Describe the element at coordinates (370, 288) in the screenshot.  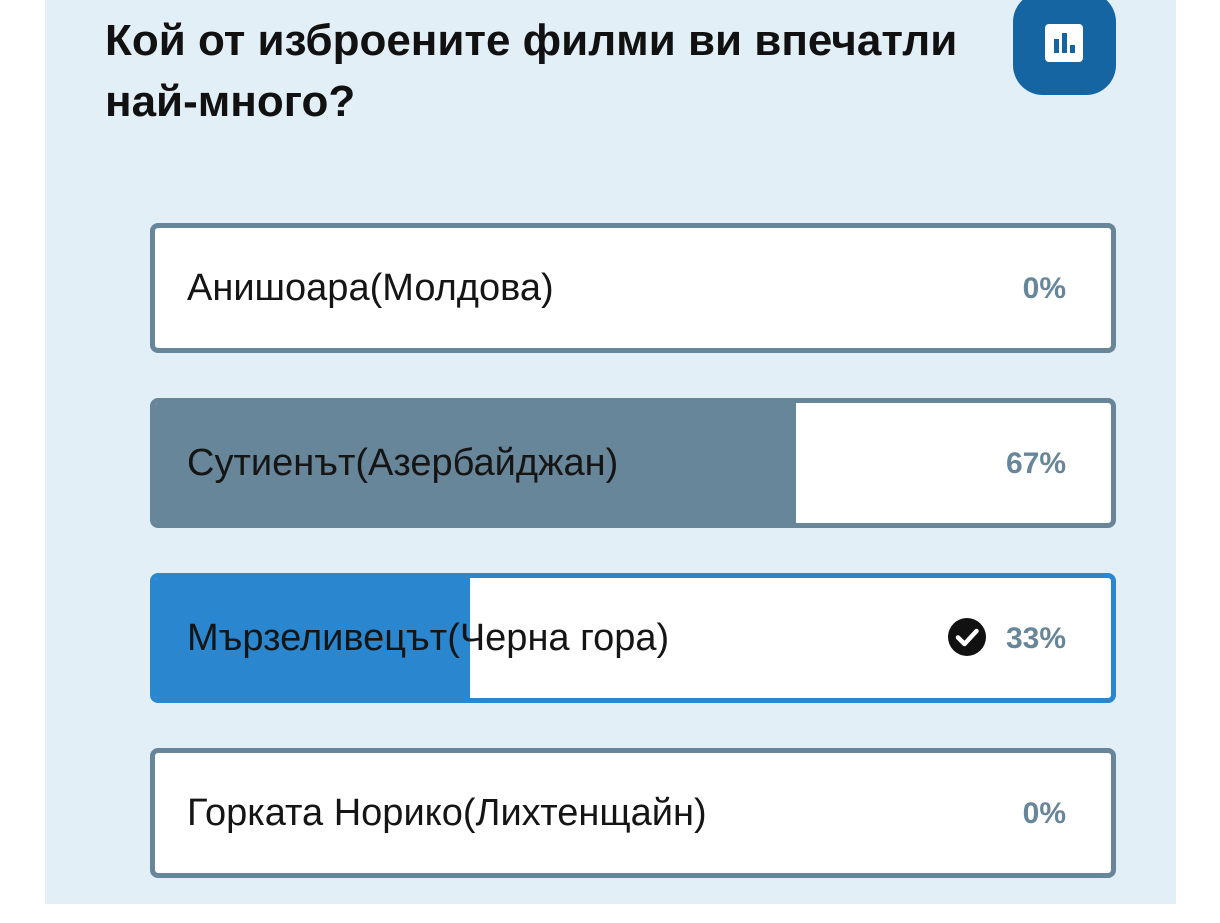
I see `option-label: Анишоара(Молдова)` at that location.